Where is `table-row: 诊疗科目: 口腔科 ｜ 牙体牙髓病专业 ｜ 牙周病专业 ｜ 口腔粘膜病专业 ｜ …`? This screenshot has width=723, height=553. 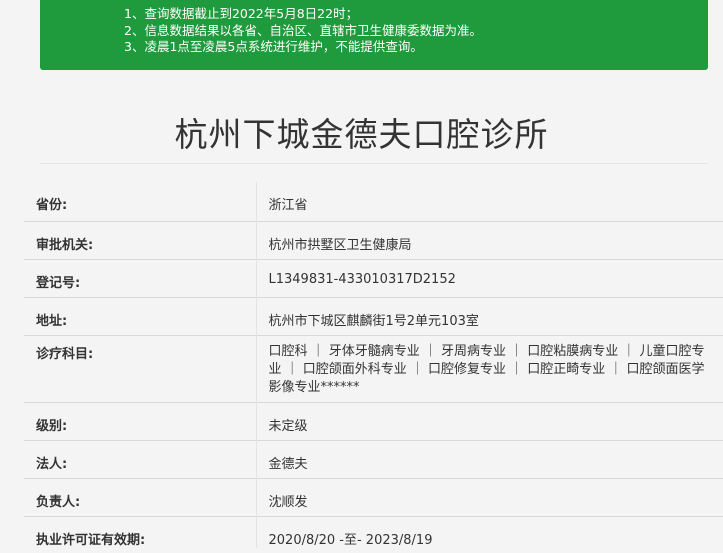
table-row: 诊疗科目: 口腔科 ｜ 牙体牙髓病专业 ｜ 牙周病专业 ｜ 口腔粘膜病专业 ｜ … is located at coordinates (373, 368).